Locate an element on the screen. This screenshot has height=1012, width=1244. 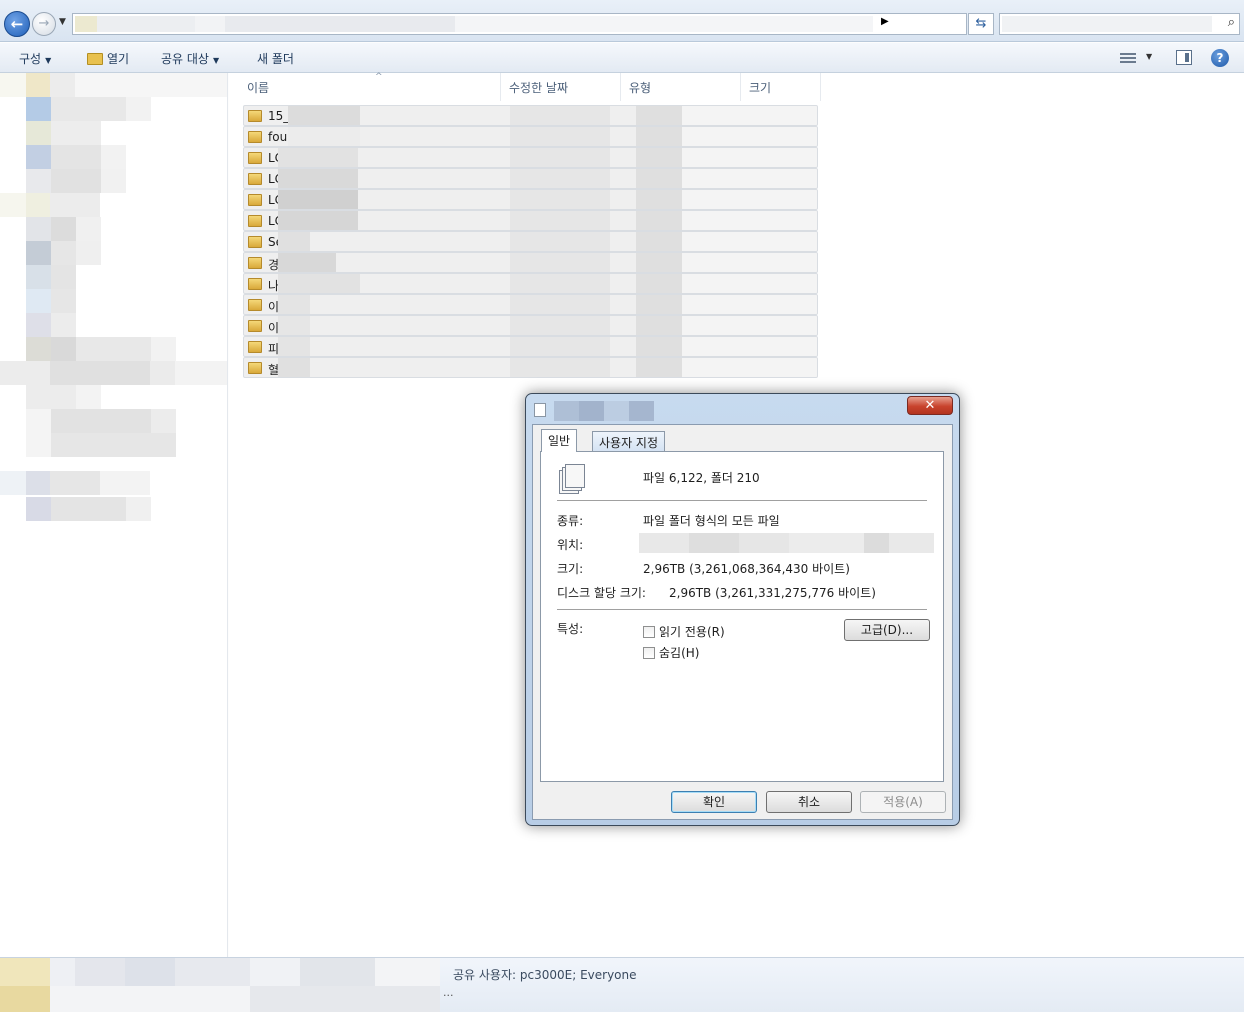
tab-customize: 사용자 지정 is located at coordinates (629, 441).